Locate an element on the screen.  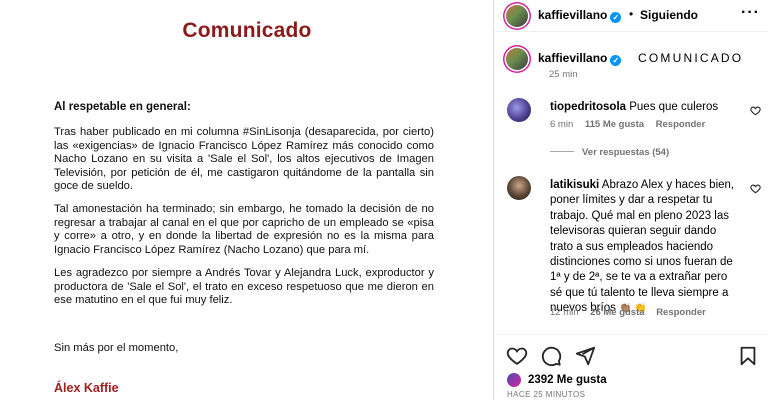
author-username: kaffievillano ✓ is located at coordinates (580, 15).